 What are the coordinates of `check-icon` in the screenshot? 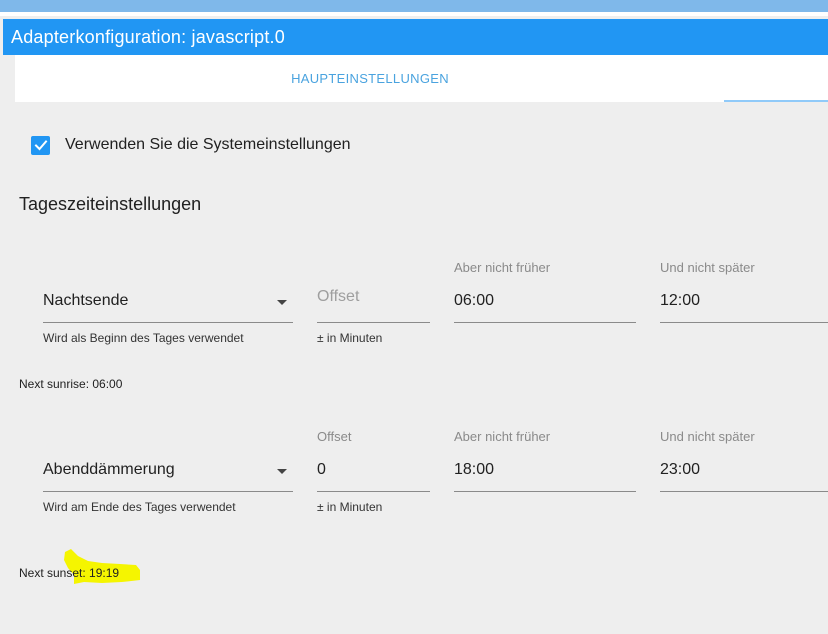 It's located at (40, 145).